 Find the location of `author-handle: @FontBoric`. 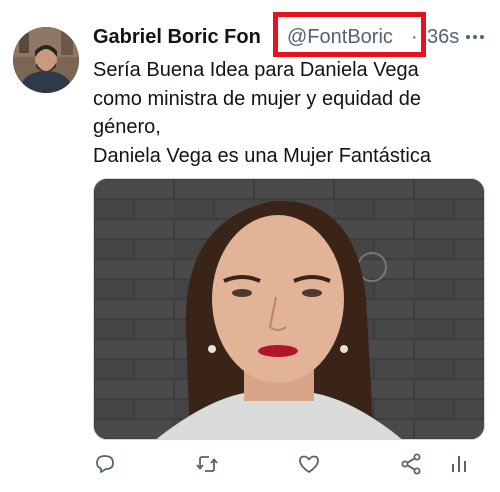

author-handle: @FontBoric is located at coordinates (340, 37).